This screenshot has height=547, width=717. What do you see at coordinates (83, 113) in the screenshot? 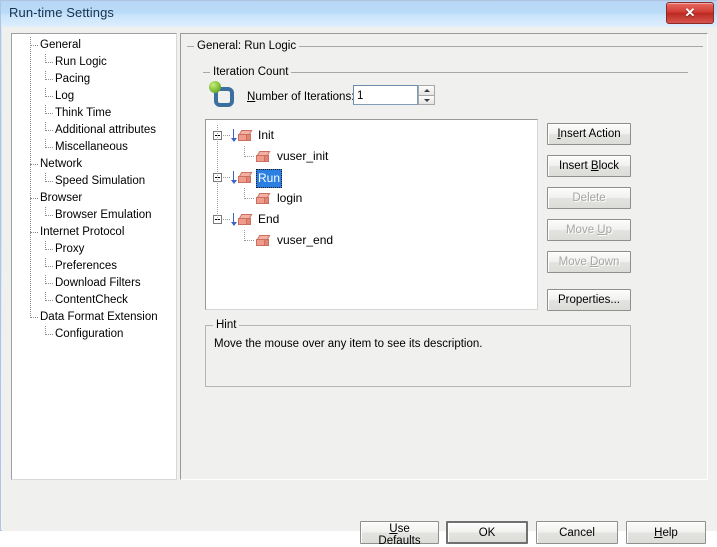
I see `sidebar-item-label: Think Time` at bounding box center [83, 113].